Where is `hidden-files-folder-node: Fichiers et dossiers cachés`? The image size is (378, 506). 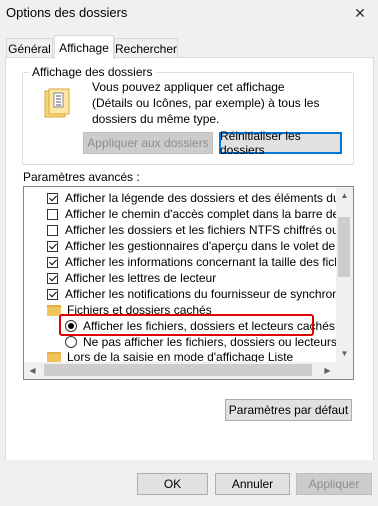
hidden-files-folder-node: Fichiers et dossiers cachés is located at coordinates (129, 310).